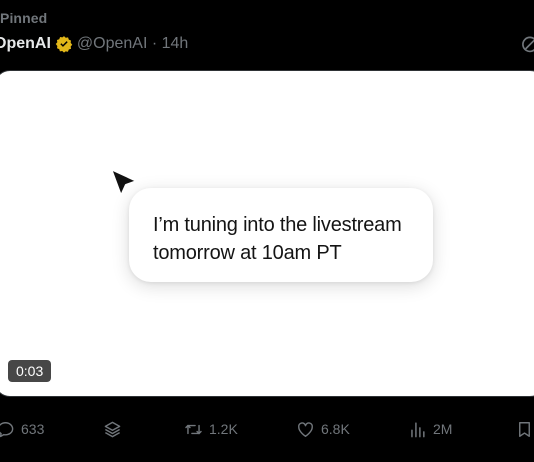 The height and width of the screenshot is (462, 534). I want to click on like-button: 6.8K, so click(323, 429).